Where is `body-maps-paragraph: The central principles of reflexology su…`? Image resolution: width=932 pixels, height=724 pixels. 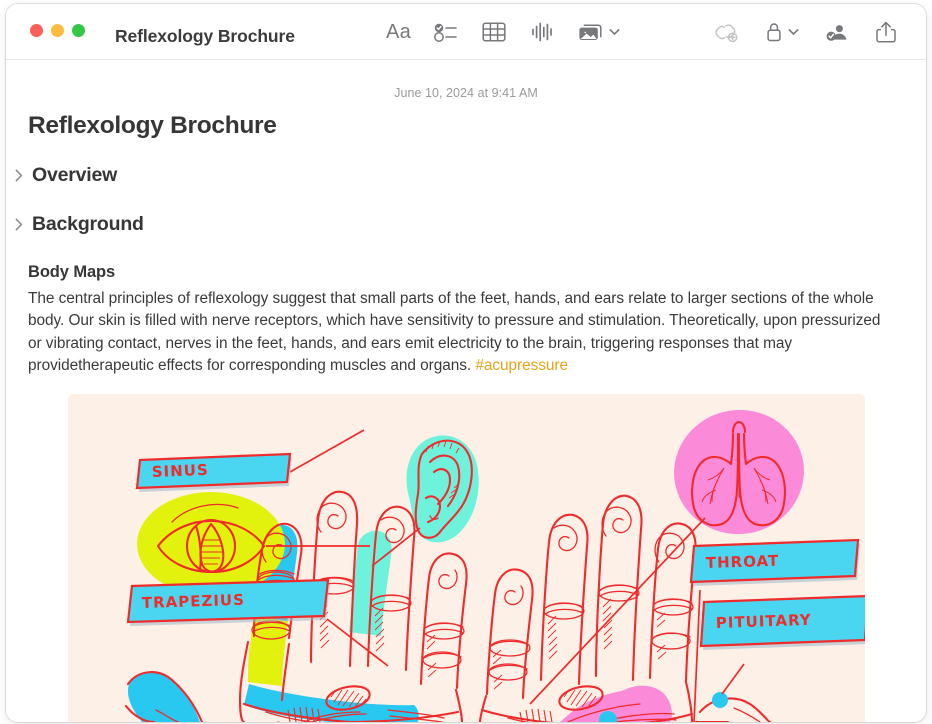 body-maps-paragraph: The central principles of reflexology su… is located at coordinates (457, 333).